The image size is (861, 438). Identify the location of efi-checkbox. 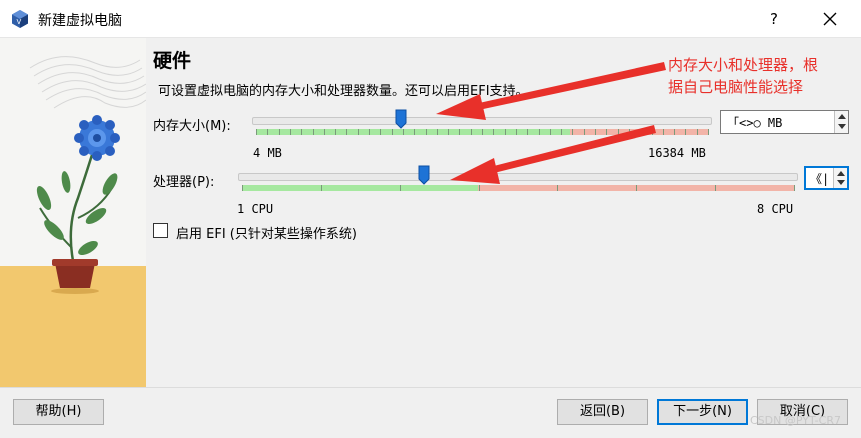
(160, 230).